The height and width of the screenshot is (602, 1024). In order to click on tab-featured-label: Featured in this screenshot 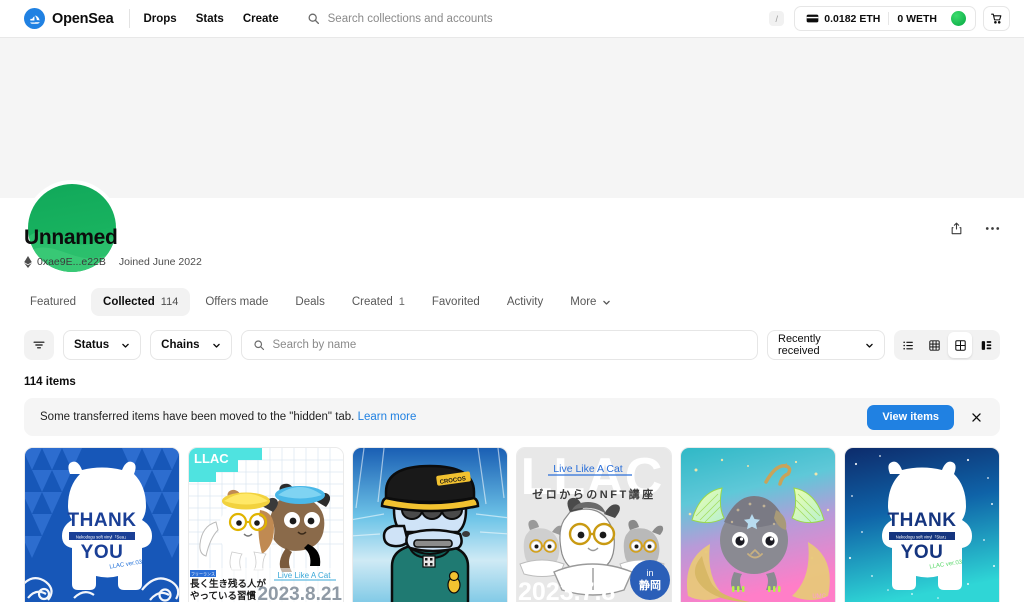, I will do `click(53, 302)`.